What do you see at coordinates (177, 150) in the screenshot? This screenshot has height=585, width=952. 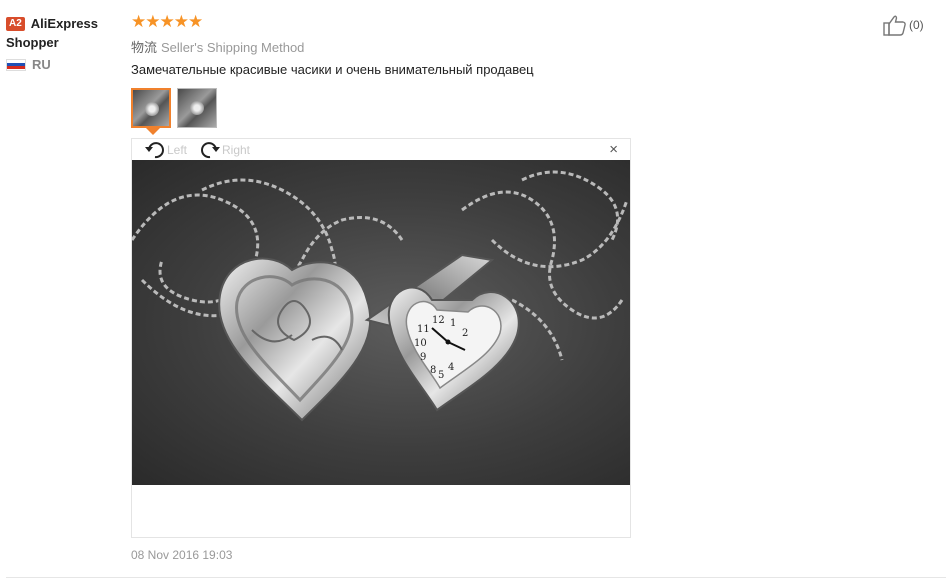 I see `rotate-left-label: Left` at bounding box center [177, 150].